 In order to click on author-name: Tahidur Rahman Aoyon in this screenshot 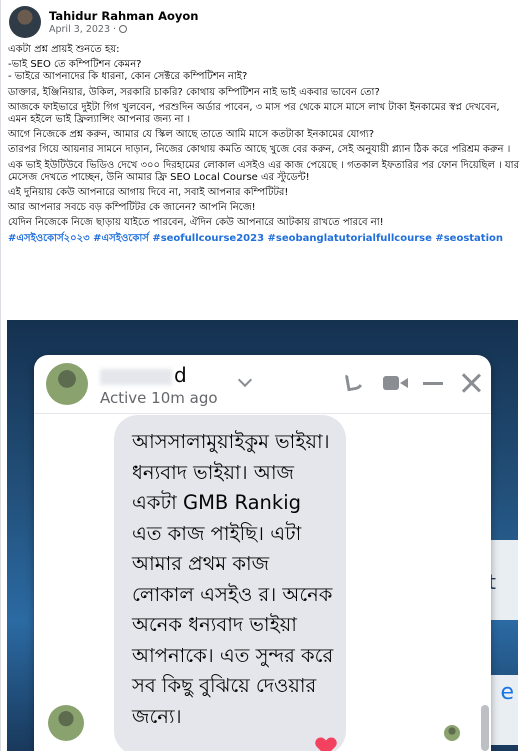, I will do `click(123, 16)`.